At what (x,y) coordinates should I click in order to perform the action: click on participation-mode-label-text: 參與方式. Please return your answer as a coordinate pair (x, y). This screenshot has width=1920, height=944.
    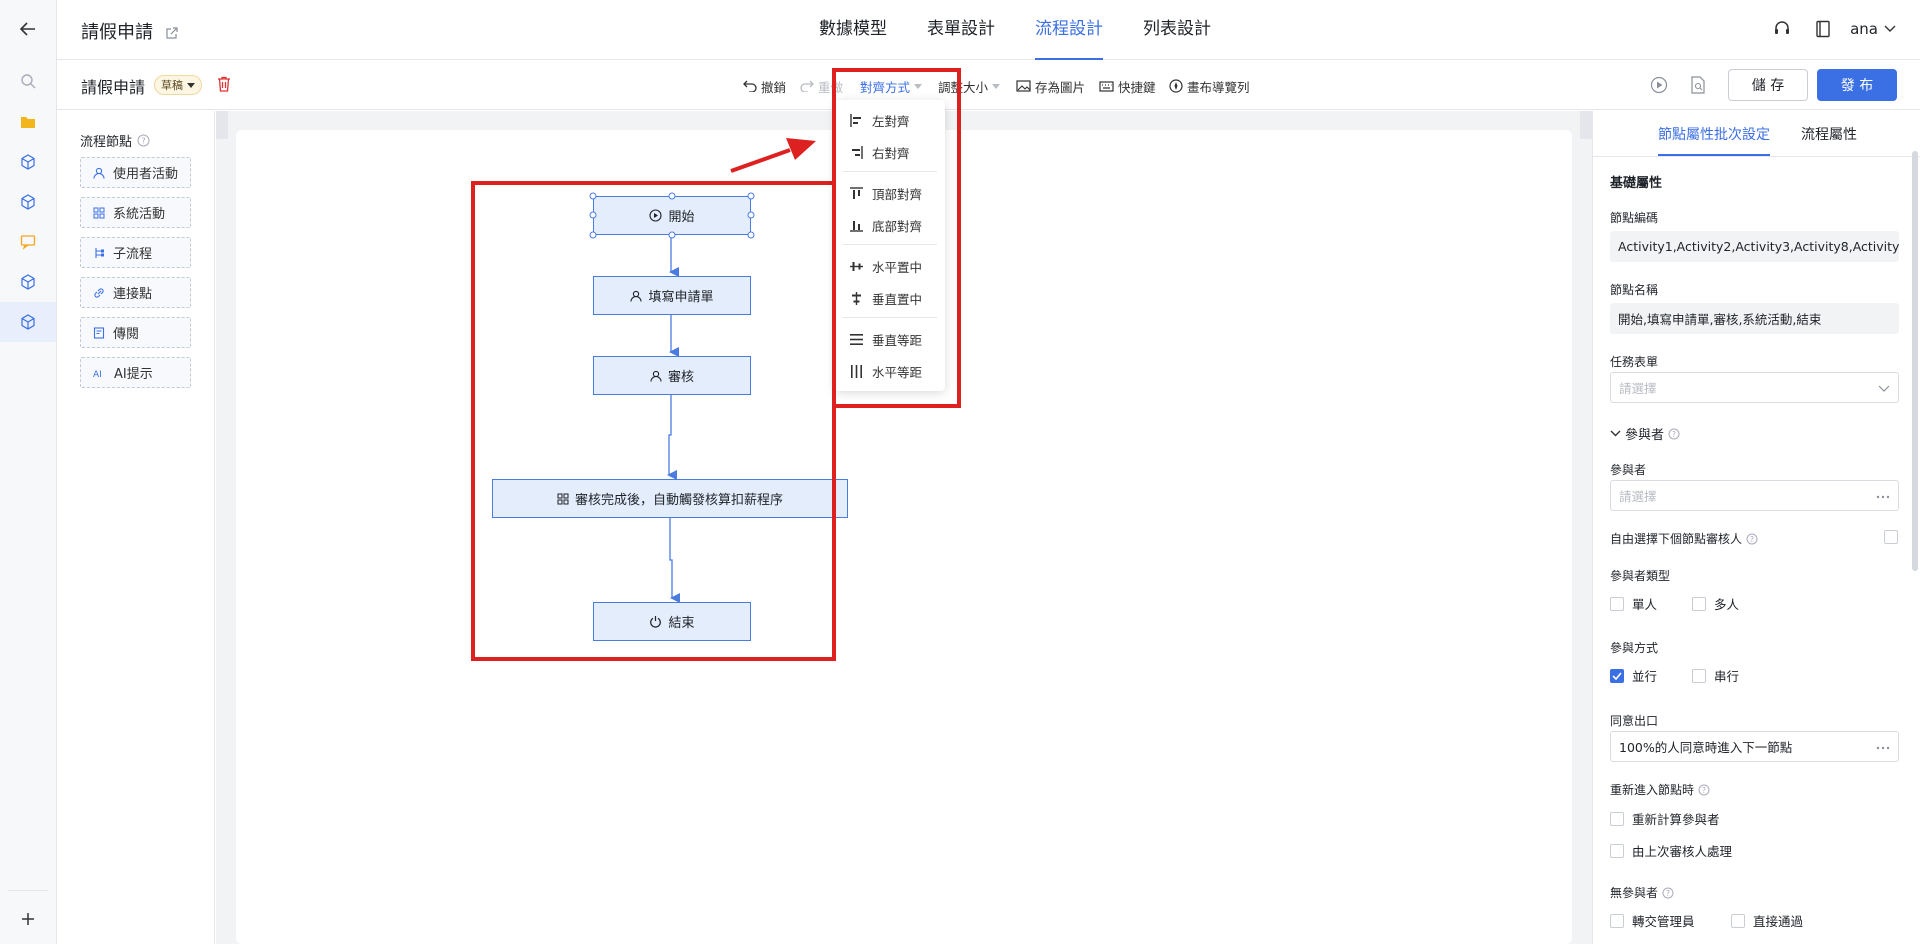
    Looking at the image, I should click on (1634, 648).